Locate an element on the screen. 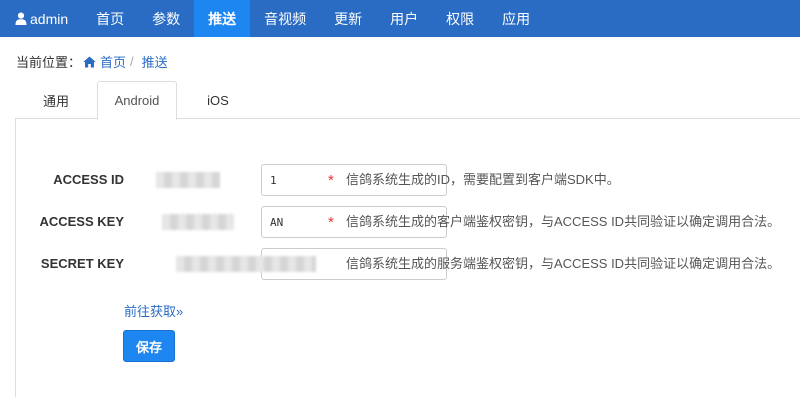 Image resolution: width=800 pixels, height=397 pixels. nav-item-label: 权限 is located at coordinates (460, 18).